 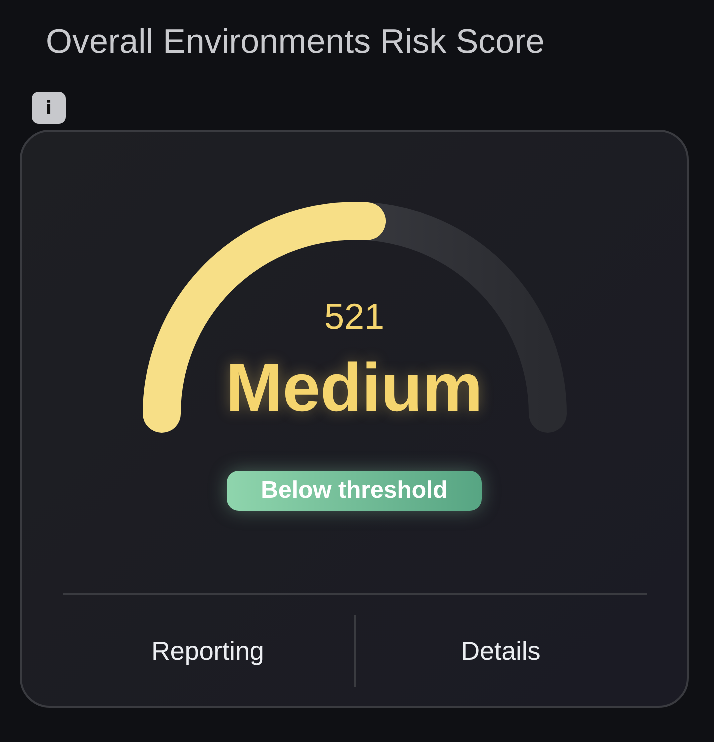 What do you see at coordinates (354, 491) in the screenshot?
I see `status-badge: Below threshold` at bounding box center [354, 491].